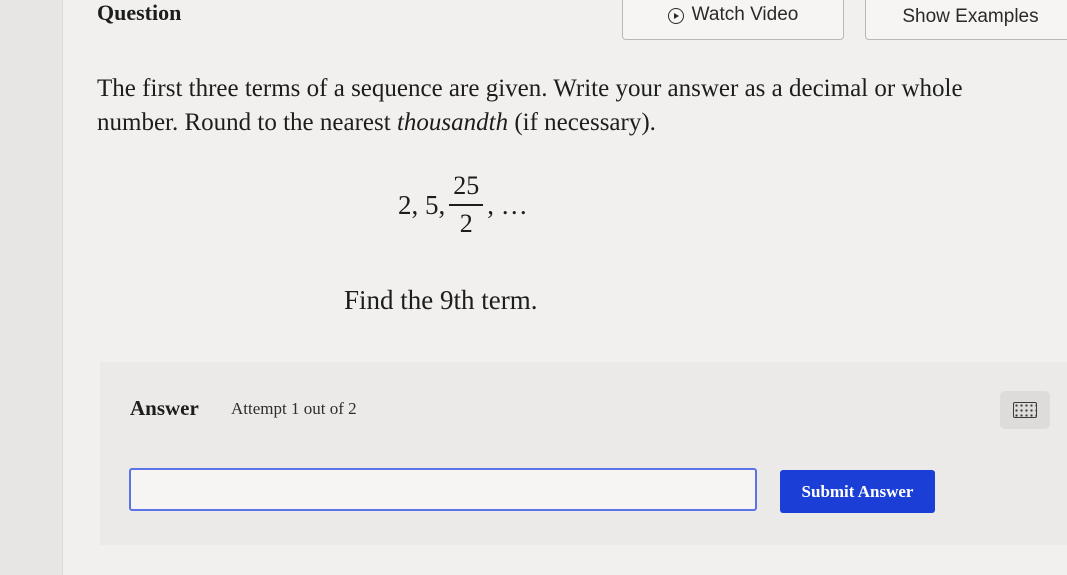 The image size is (1067, 575). I want to click on keypad-button, so click(1025, 410).